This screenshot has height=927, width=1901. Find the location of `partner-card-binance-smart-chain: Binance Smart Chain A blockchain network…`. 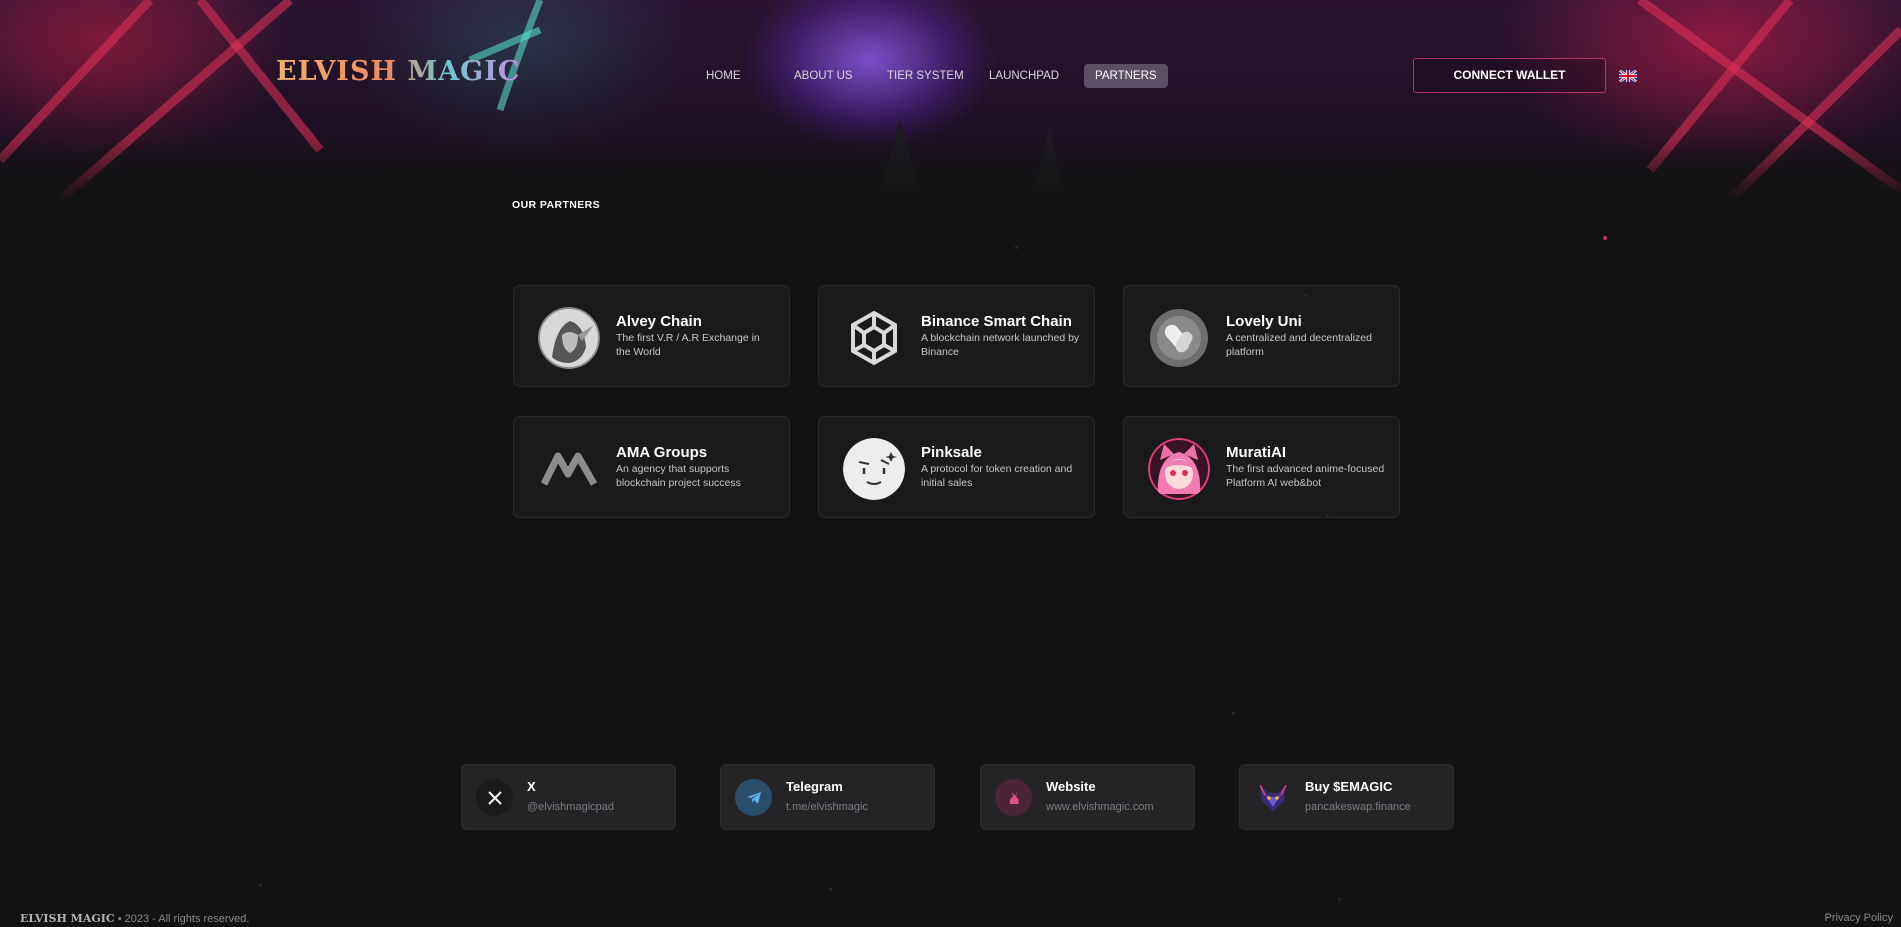

partner-card-binance-smart-chain: Binance Smart Chain A blockchain network… is located at coordinates (956, 336).